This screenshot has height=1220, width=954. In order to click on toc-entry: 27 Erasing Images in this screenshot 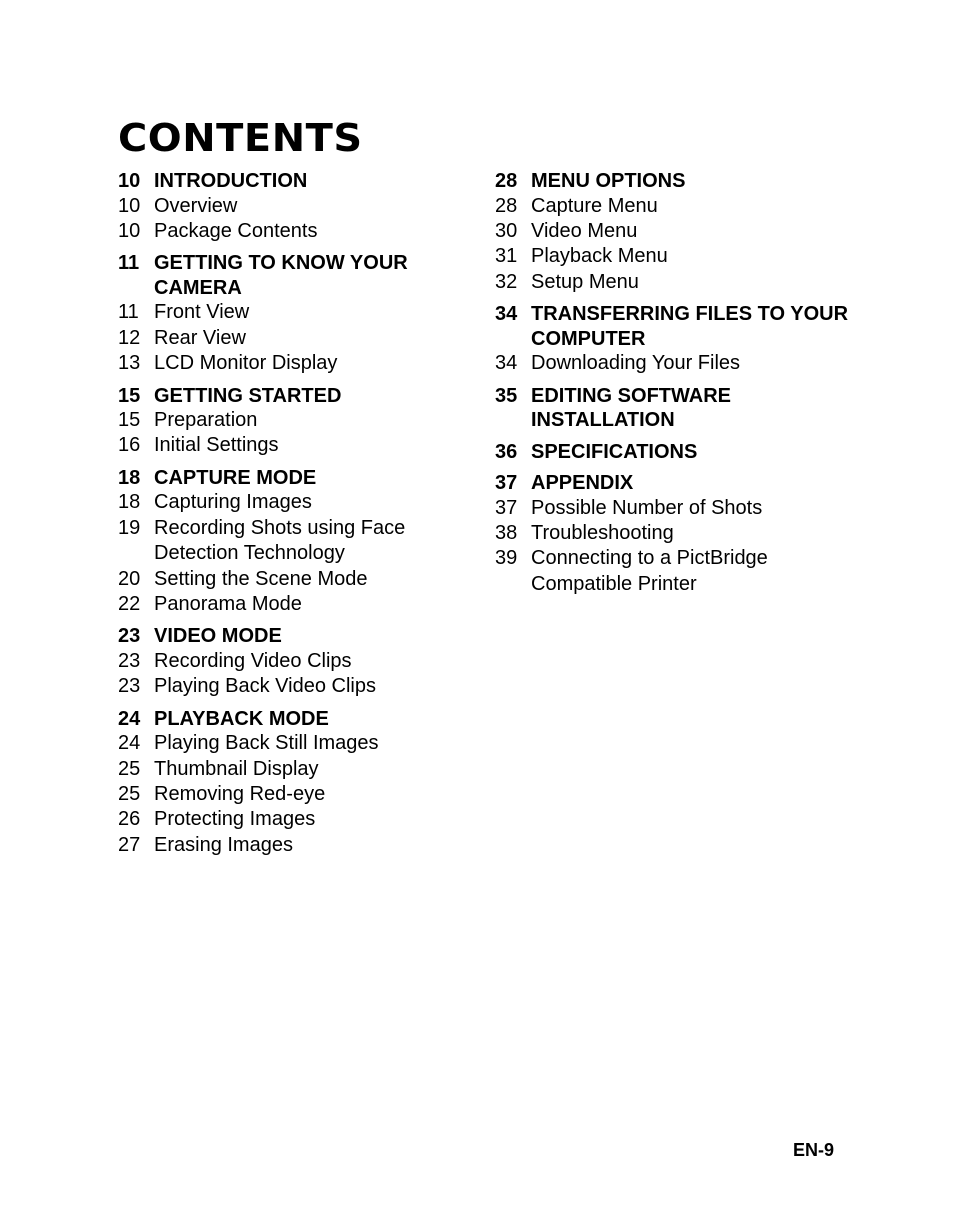, I will do `click(298, 845)`.